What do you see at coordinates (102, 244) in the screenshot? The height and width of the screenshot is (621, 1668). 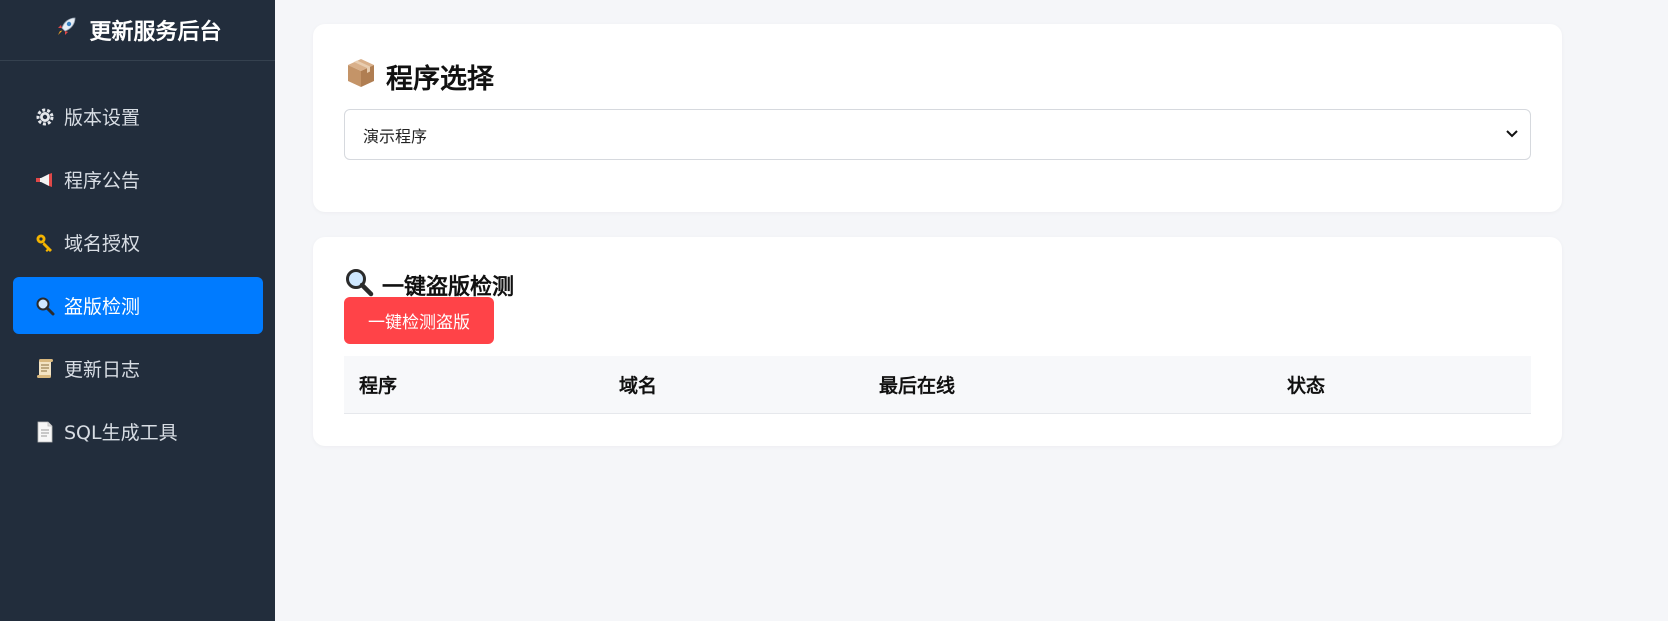 I see `sidebar-item-label: 域名授权` at bounding box center [102, 244].